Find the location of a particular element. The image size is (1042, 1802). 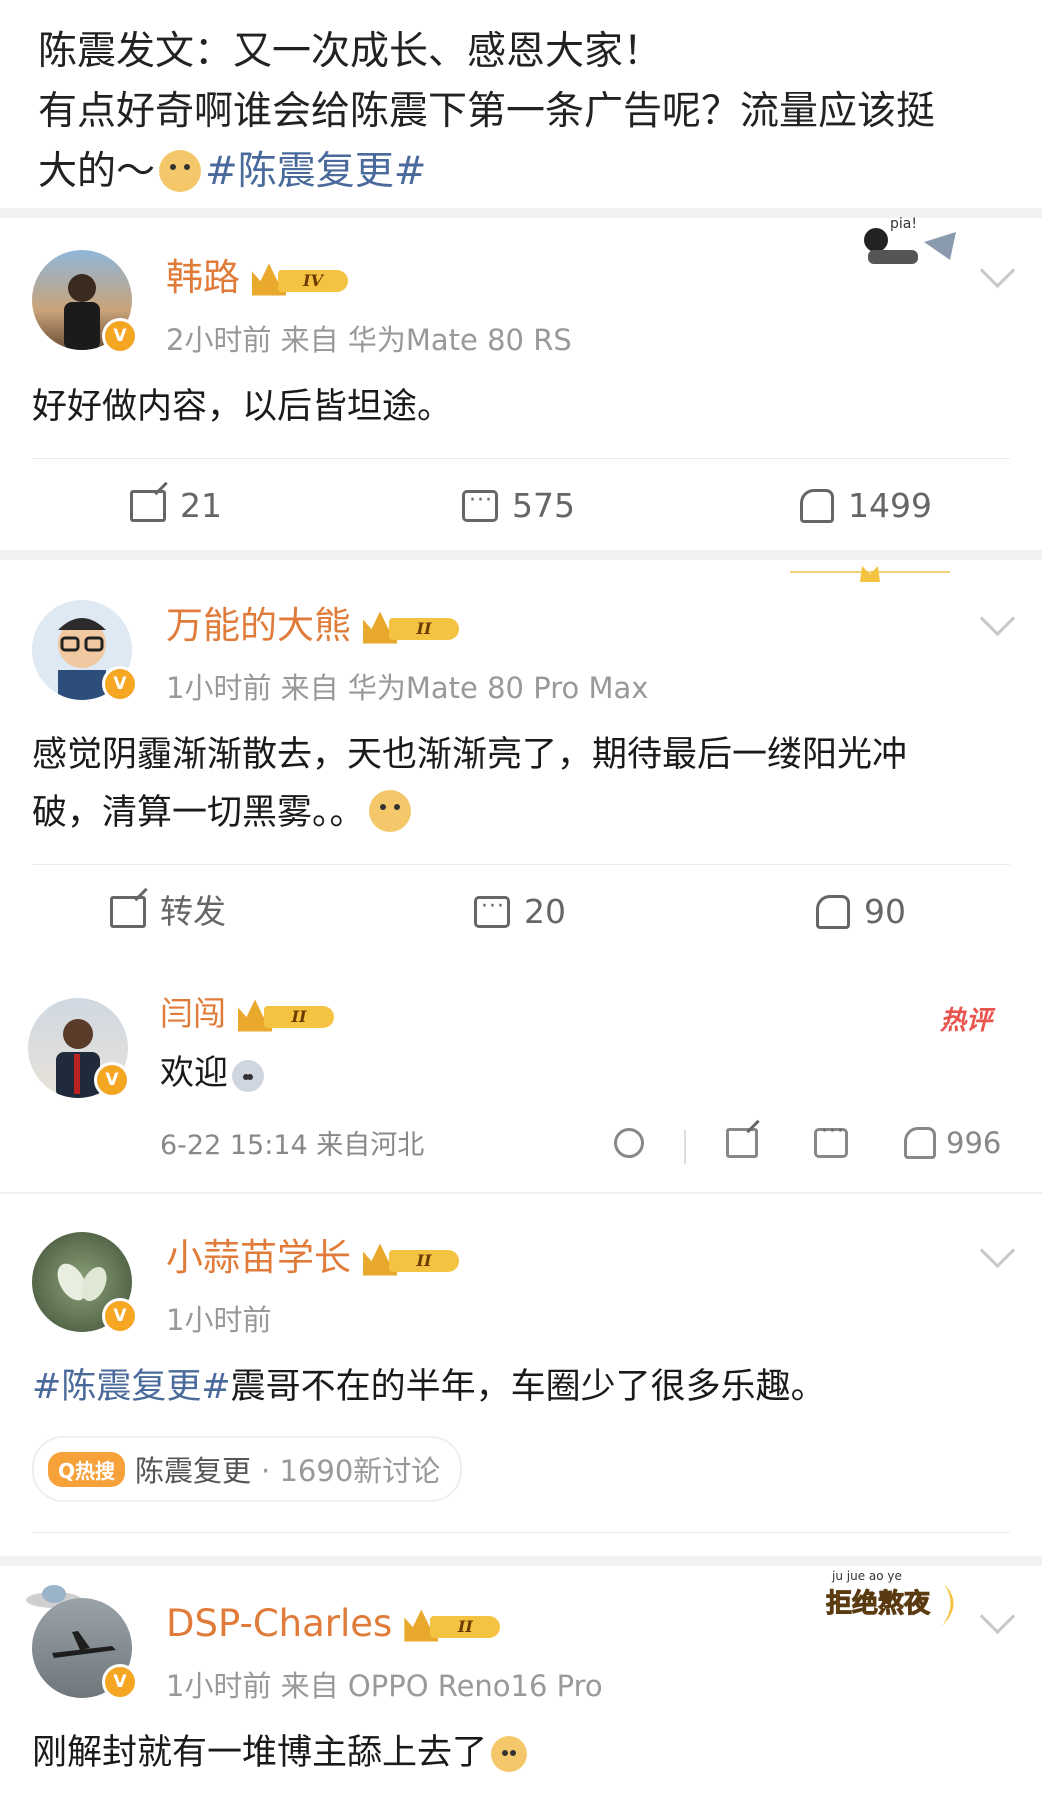

vip-level-badge: IV is located at coordinates (302, 279).